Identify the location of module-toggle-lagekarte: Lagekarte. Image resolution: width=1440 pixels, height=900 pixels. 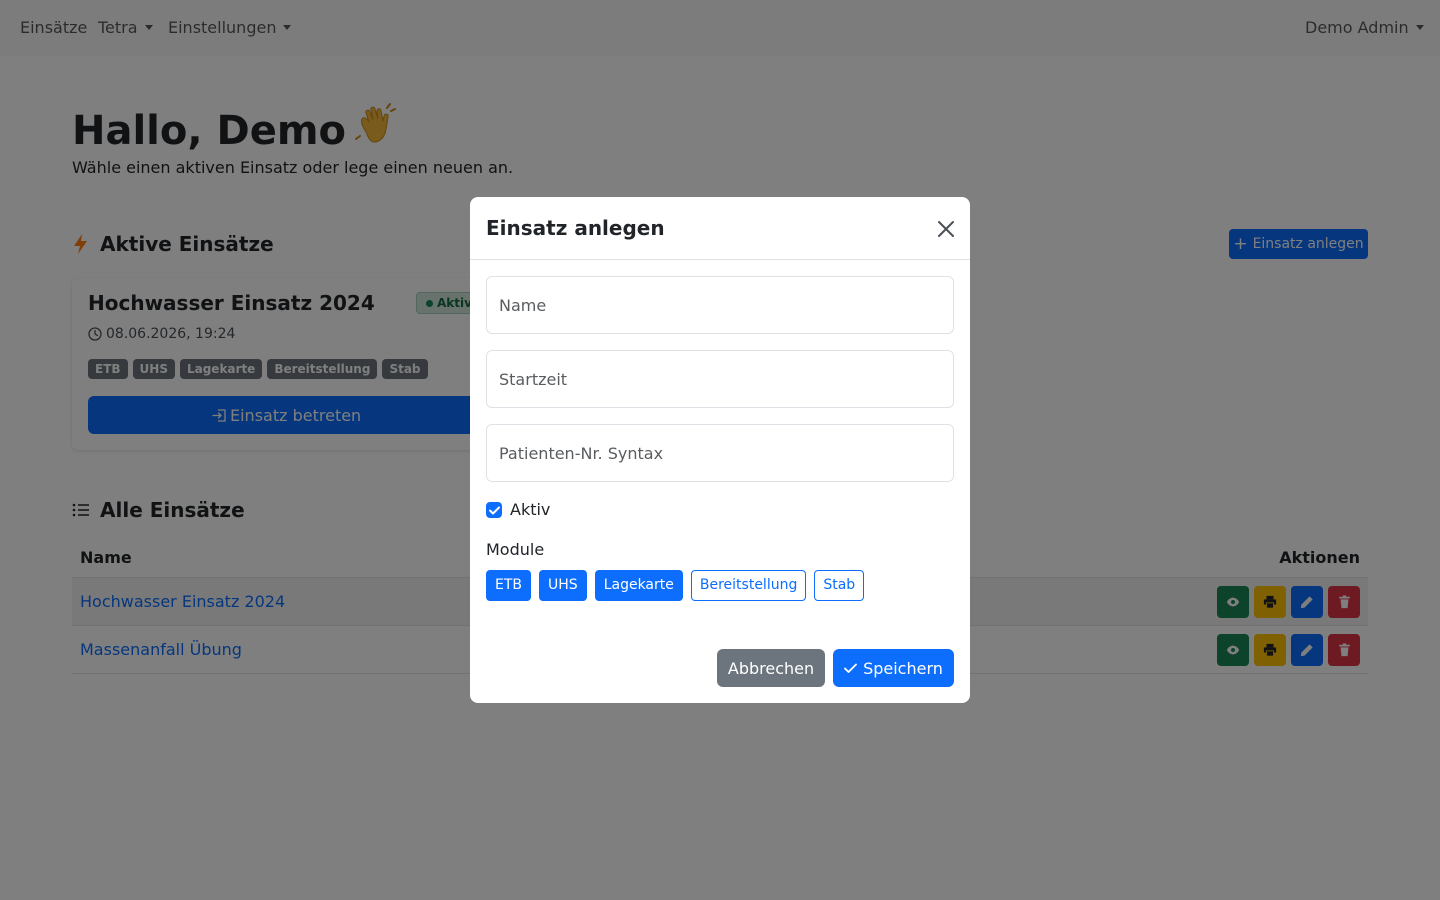
(638, 585).